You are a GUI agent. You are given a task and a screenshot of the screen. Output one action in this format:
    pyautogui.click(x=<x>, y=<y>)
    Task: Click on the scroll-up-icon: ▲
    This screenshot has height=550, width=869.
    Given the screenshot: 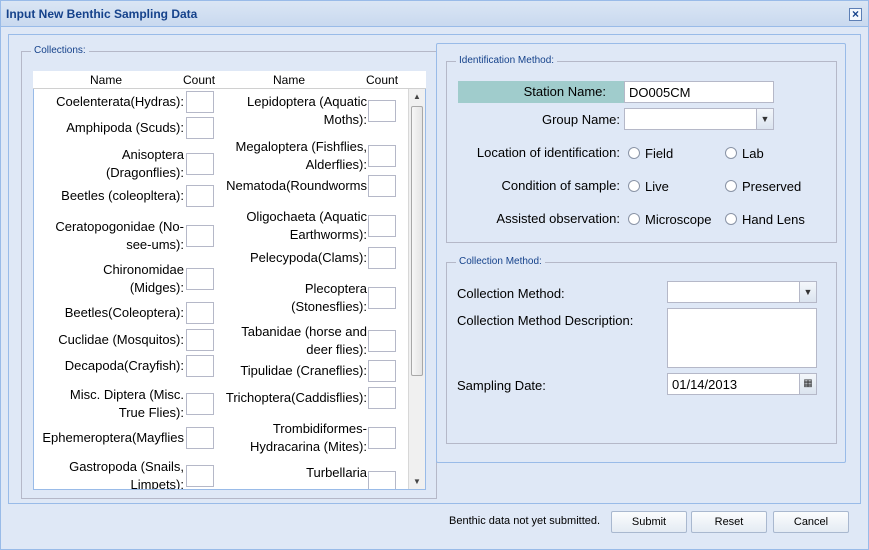 What is the action you would take?
    pyautogui.click(x=417, y=97)
    